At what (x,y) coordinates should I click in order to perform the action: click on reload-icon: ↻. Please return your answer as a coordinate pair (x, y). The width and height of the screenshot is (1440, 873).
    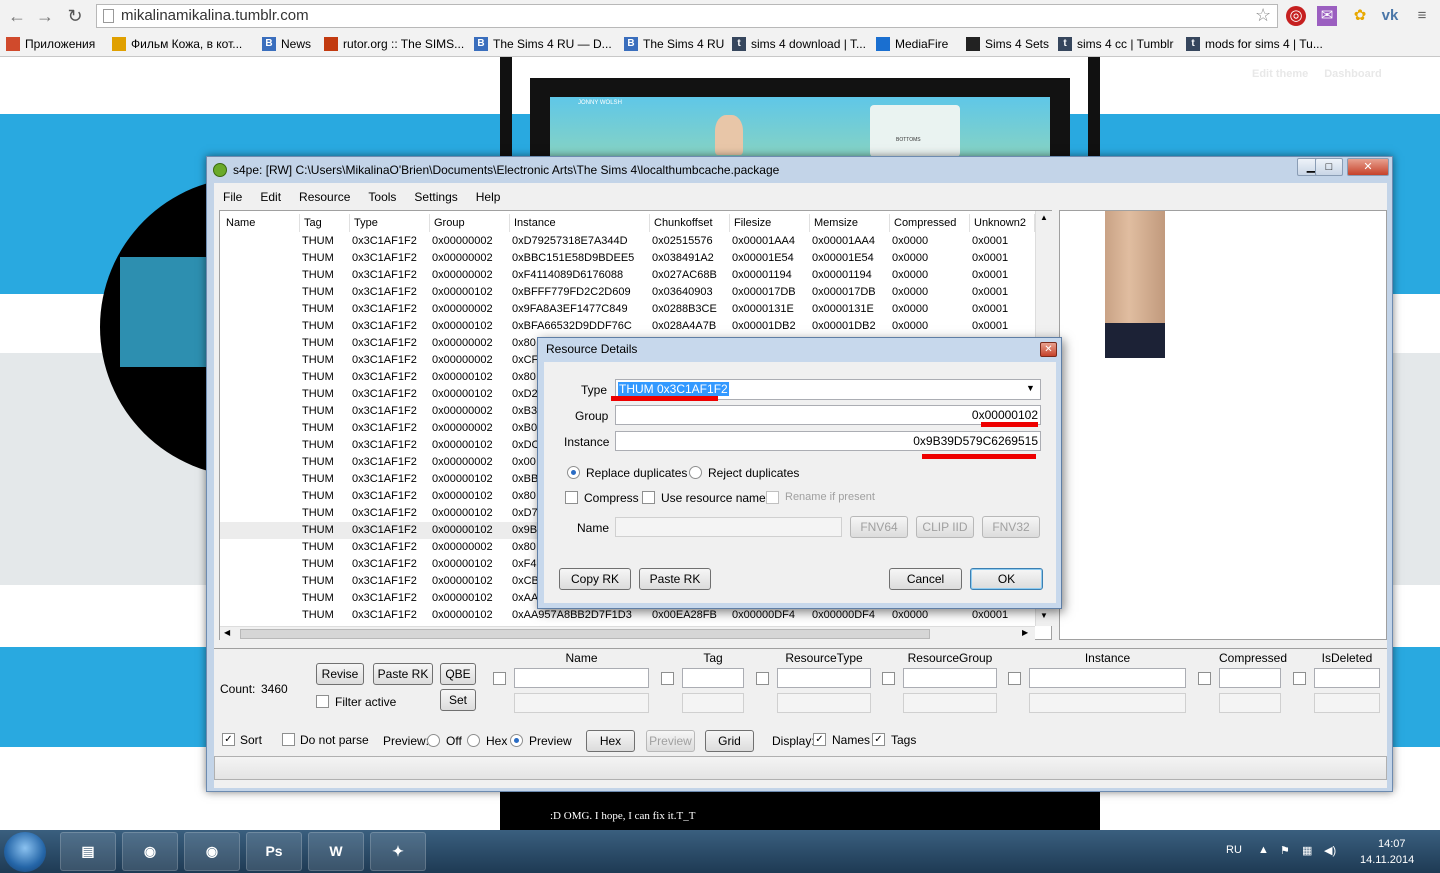
    Looking at the image, I should click on (75, 16).